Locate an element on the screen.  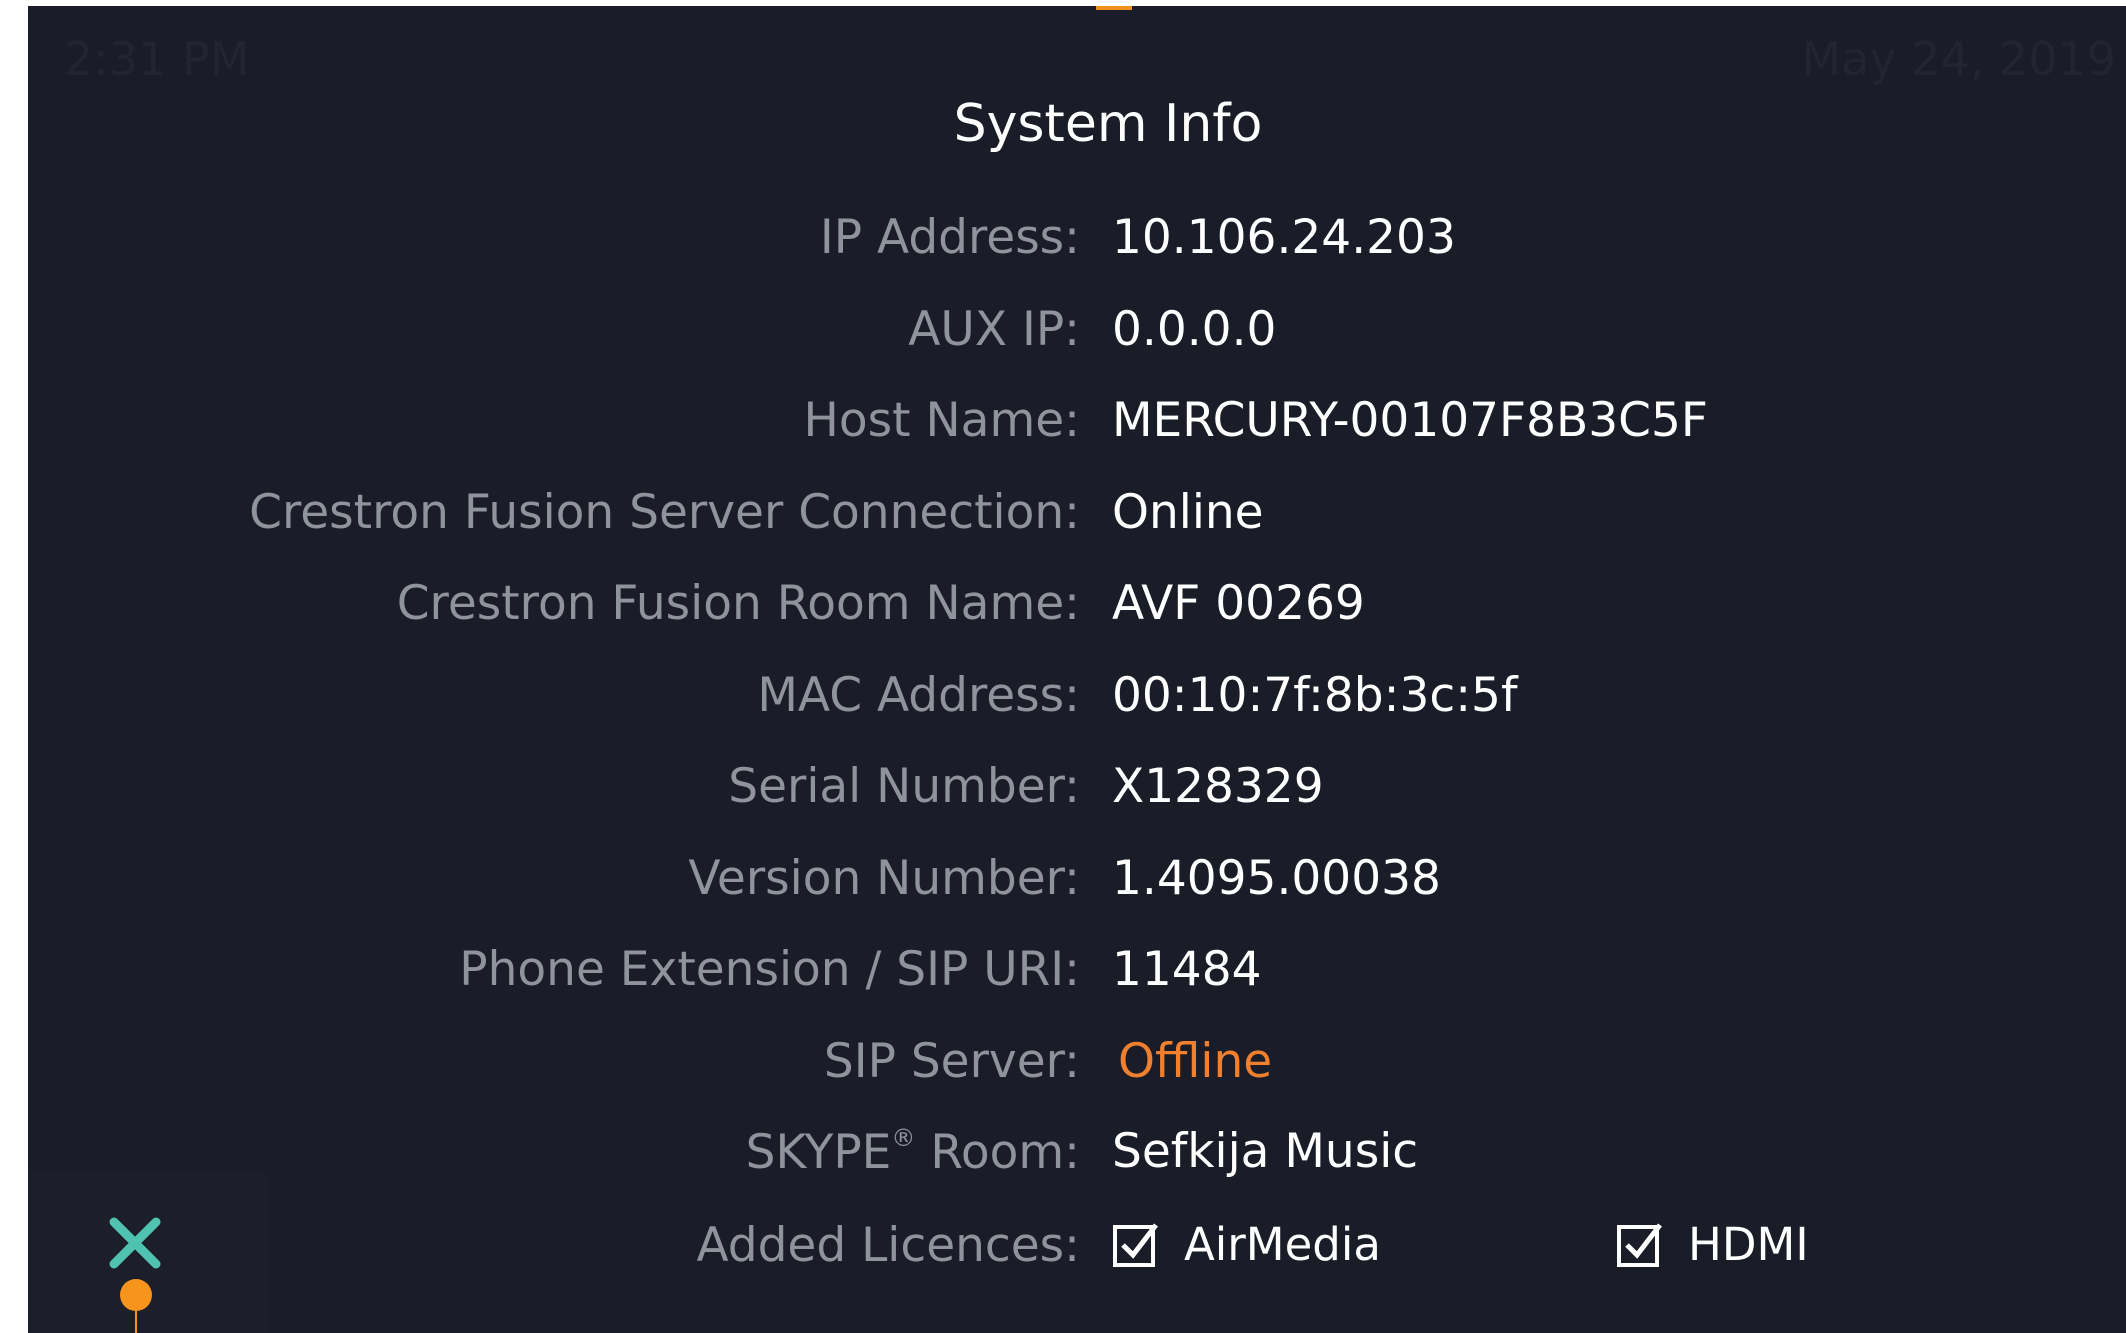
licence-airmedia: AirMedia is located at coordinates (1246, 1244).